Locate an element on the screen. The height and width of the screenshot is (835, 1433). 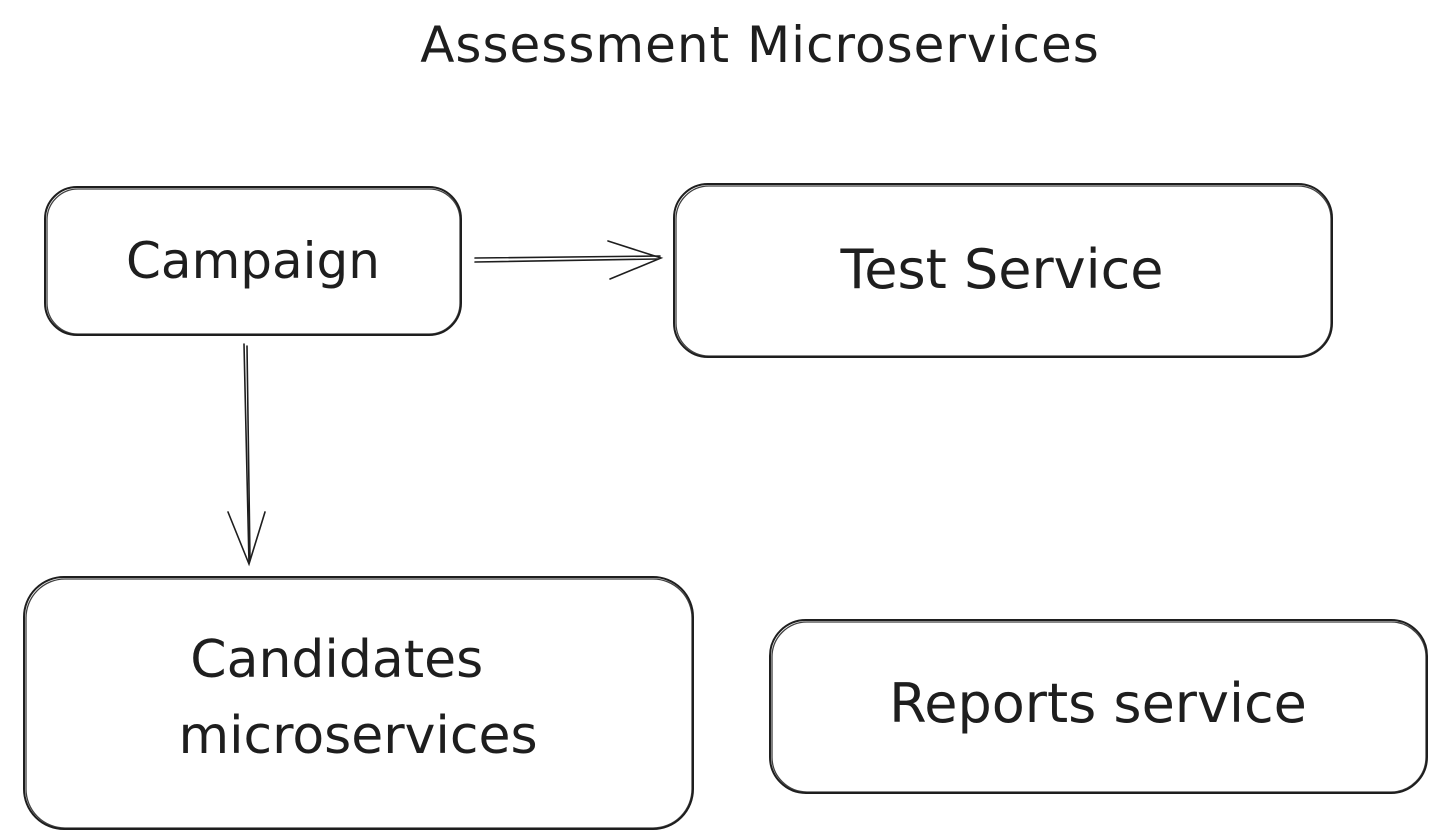
edge-campaign-to-test-service-line is located at coordinates (567, 257).